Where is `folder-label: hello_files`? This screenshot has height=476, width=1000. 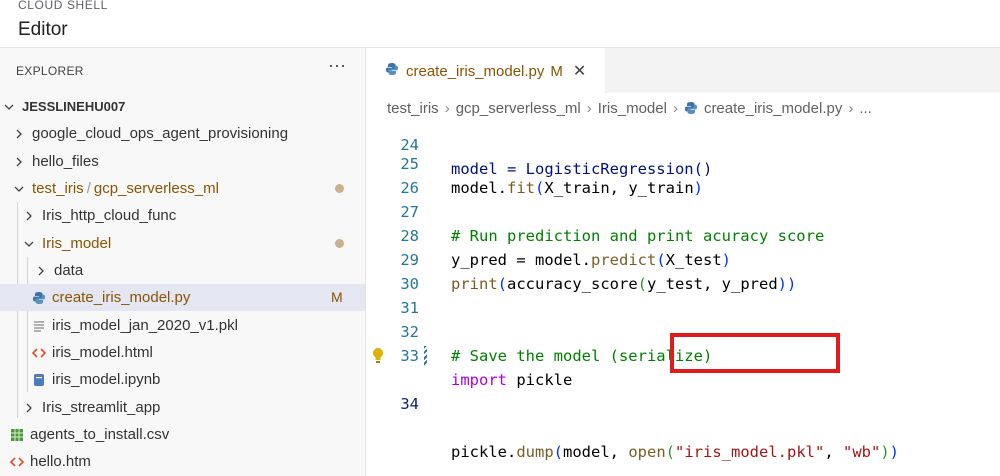 folder-label: hello_files is located at coordinates (65, 161).